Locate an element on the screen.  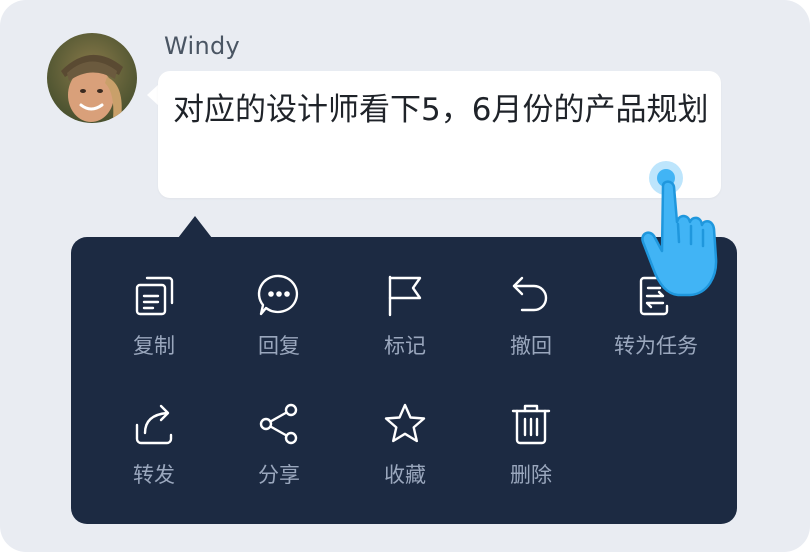
menu-item-label: 回复 is located at coordinates (279, 346).